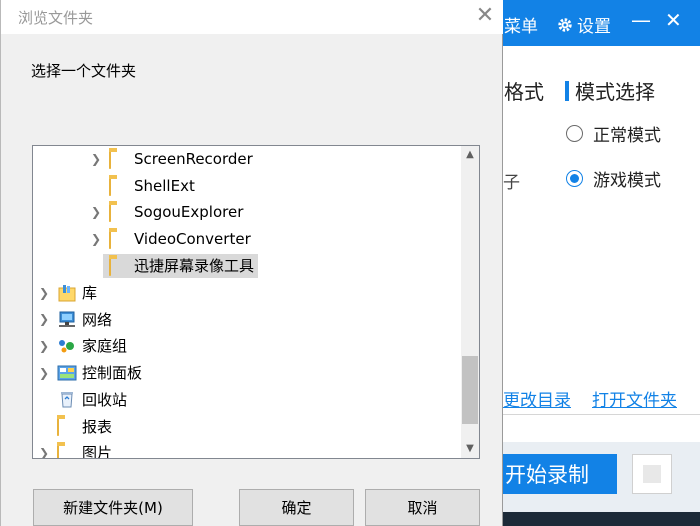 The width and height of the screenshot is (700, 526). What do you see at coordinates (296, 507) in the screenshot?
I see `ok-button: 确定` at bounding box center [296, 507].